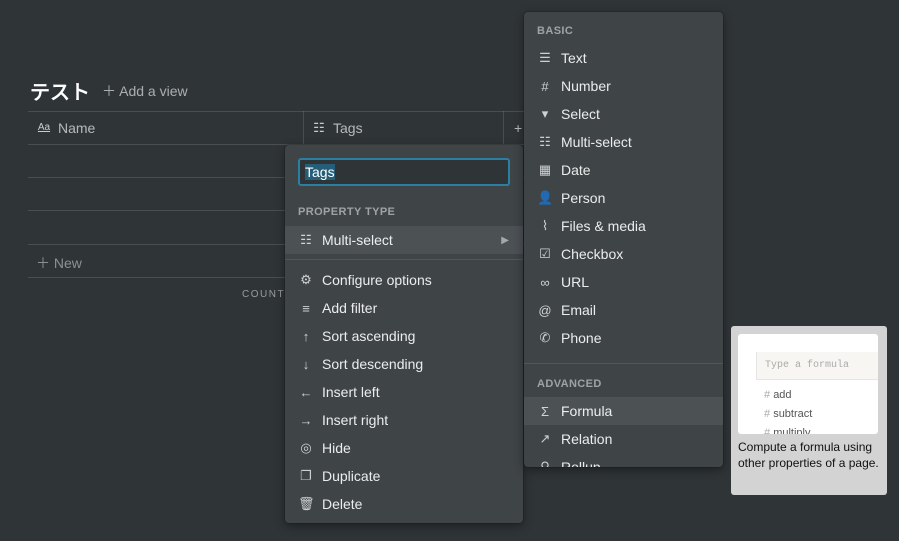 The width and height of the screenshot is (899, 541). Describe the element at coordinates (44, 127) in the screenshot. I see `text-aa-icon: Aa` at that location.